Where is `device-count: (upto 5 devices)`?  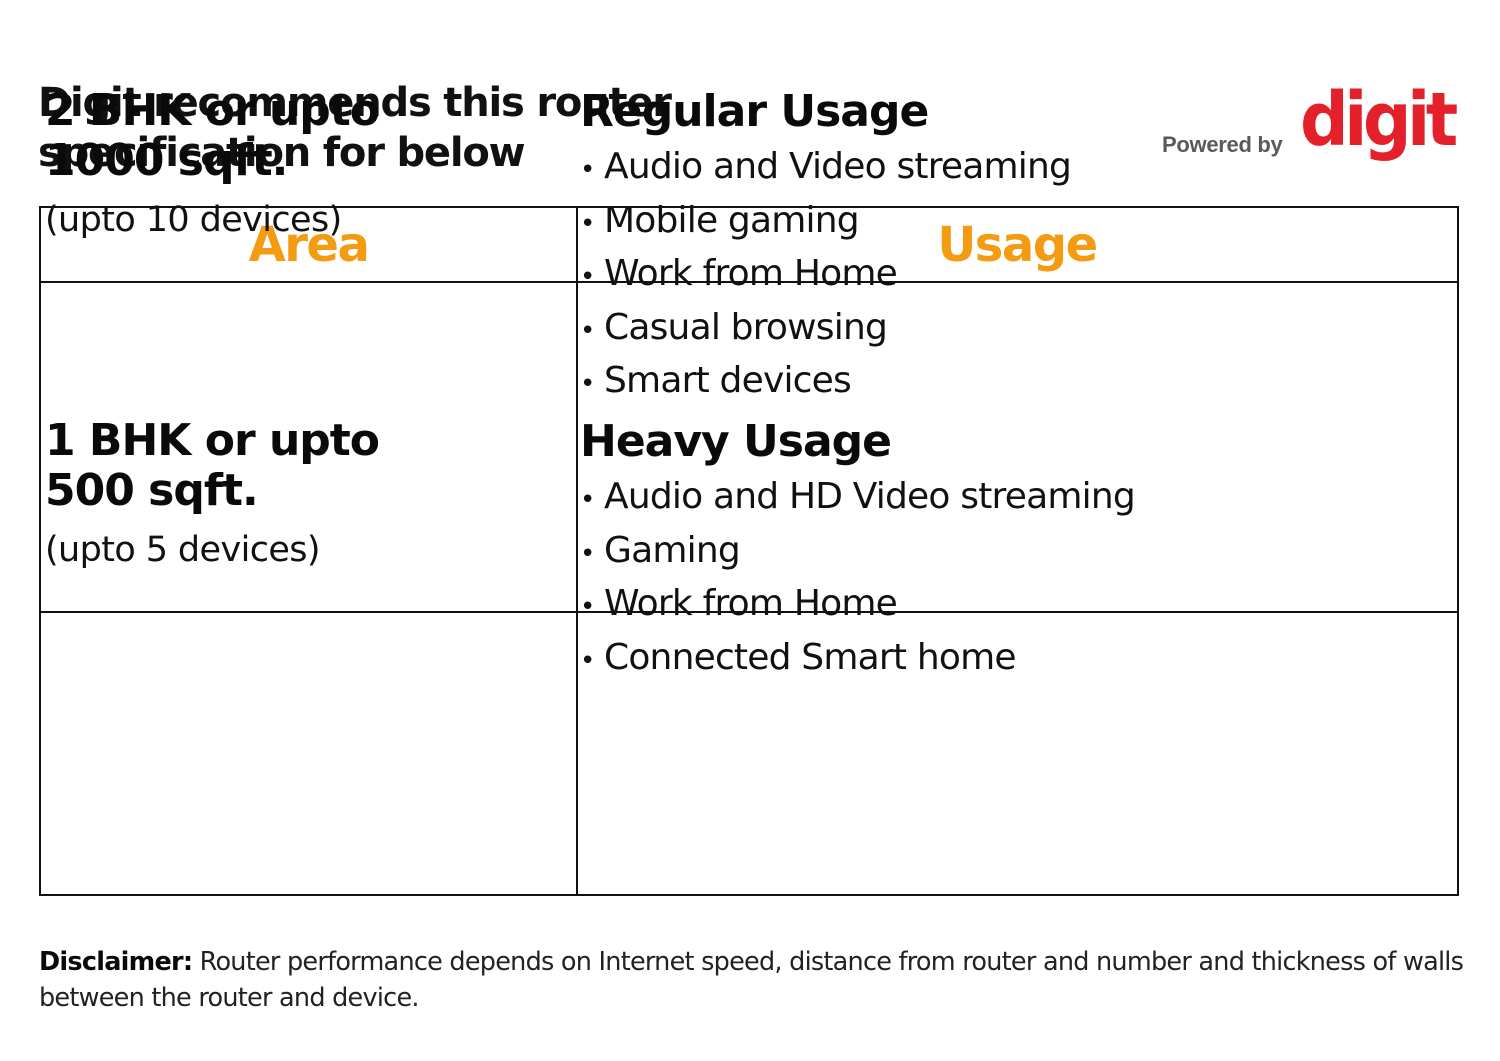 device-count: (upto 5 devices) is located at coordinates (183, 550).